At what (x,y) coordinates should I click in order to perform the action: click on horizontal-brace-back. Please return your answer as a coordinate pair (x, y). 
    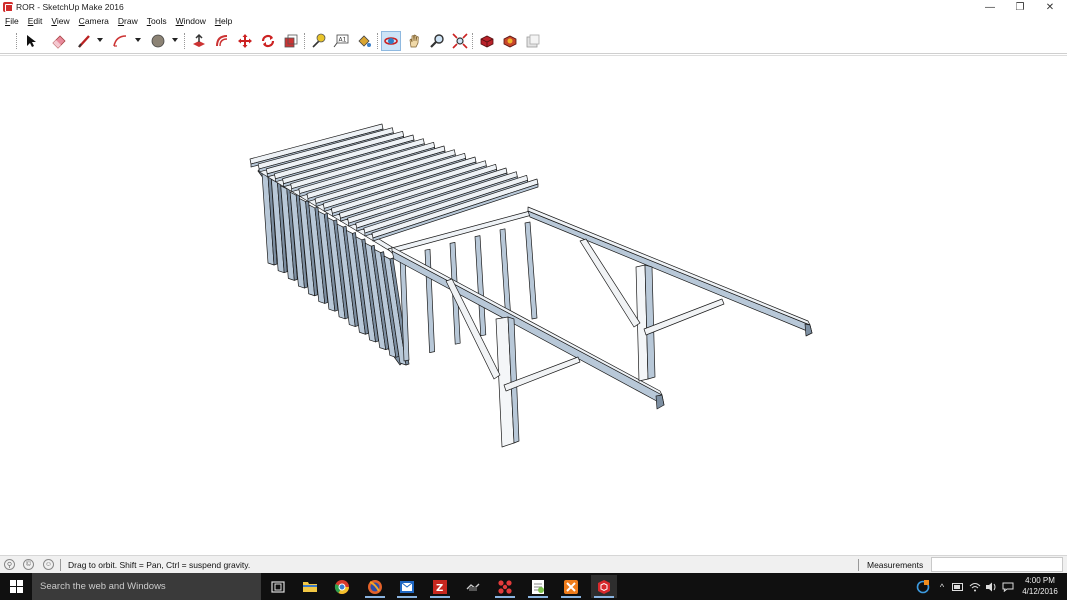
    Looking at the image, I should click on (684, 317).